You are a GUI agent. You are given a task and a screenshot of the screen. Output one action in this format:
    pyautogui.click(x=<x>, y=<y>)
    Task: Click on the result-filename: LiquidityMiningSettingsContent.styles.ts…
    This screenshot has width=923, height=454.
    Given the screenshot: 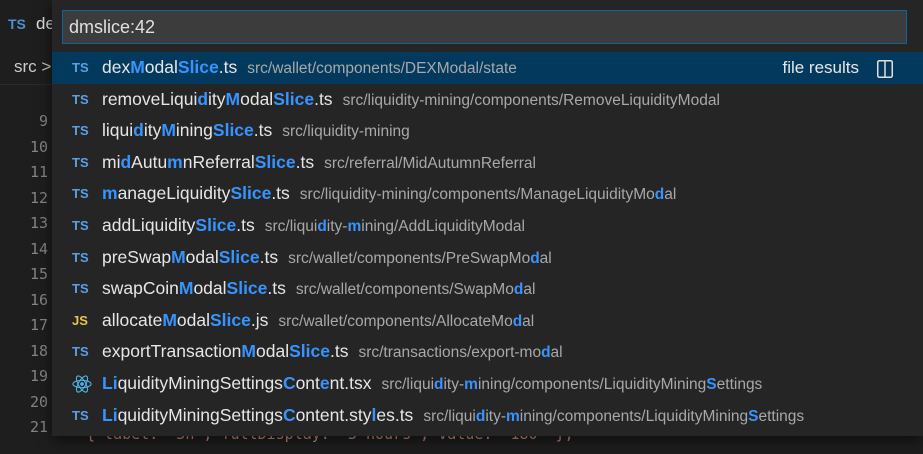 What is the action you would take?
    pyautogui.click(x=453, y=416)
    